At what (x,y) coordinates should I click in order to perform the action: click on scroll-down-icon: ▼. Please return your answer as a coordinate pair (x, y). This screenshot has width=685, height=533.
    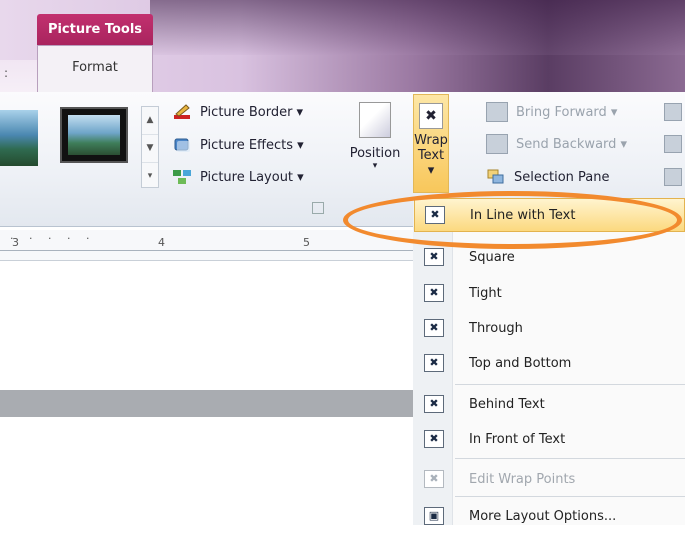
    Looking at the image, I should click on (150, 149).